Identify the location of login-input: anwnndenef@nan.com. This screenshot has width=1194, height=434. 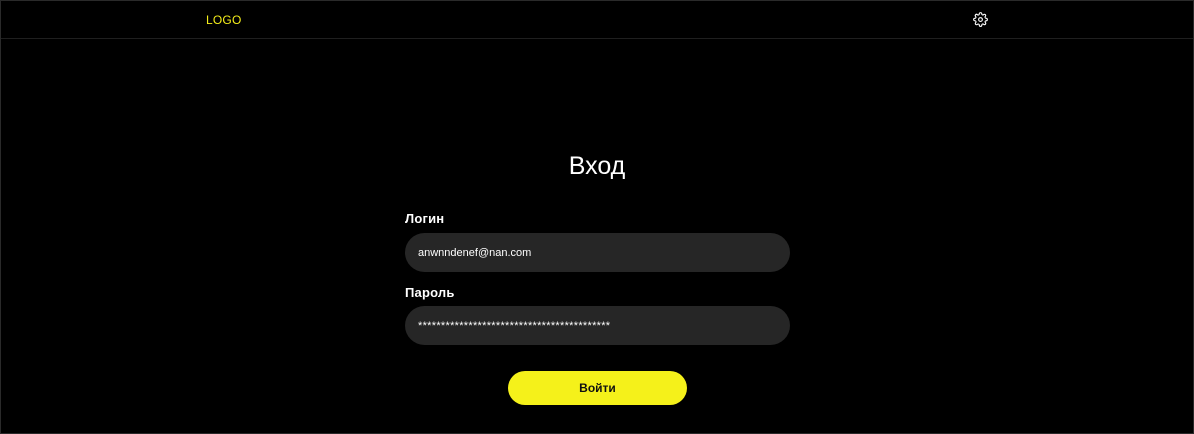
(597, 252).